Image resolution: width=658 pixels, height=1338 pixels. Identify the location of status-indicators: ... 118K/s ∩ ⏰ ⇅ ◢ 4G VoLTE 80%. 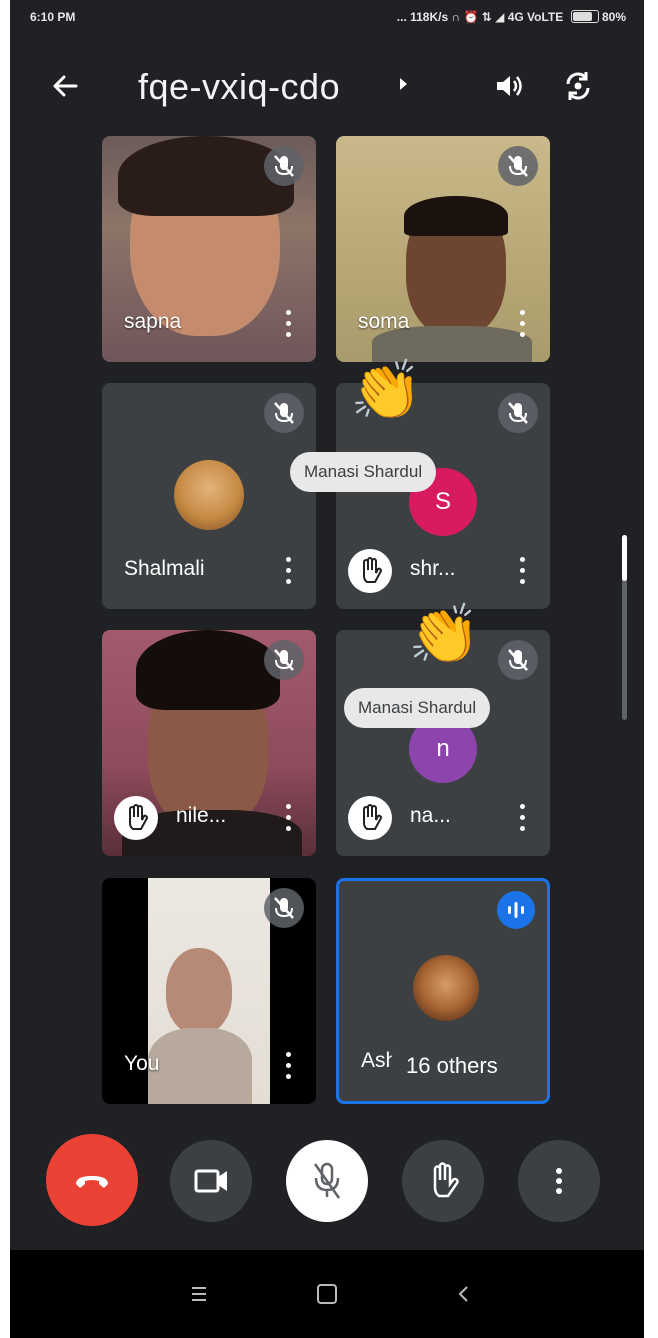
(511, 17).